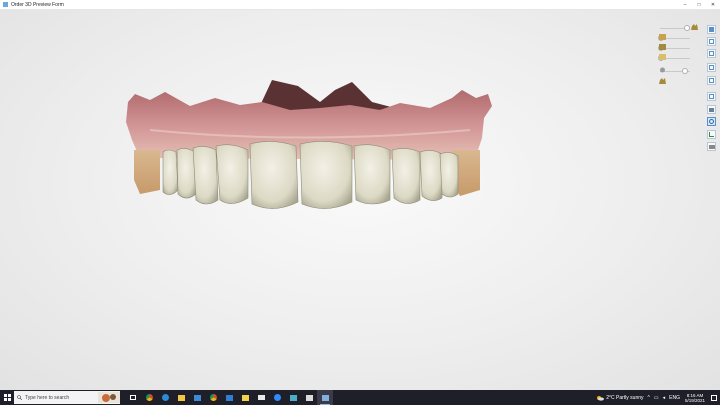 The height and width of the screenshot is (405, 720). I want to click on email-icon, so click(261, 397).